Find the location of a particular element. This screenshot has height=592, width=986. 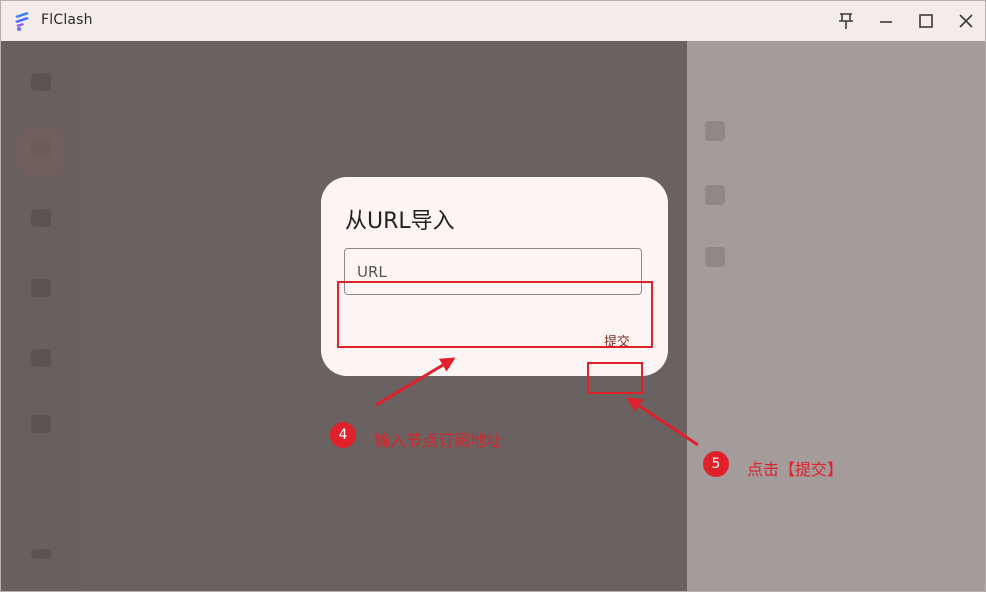

title-bar: FlClash is located at coordinates (493, 21).